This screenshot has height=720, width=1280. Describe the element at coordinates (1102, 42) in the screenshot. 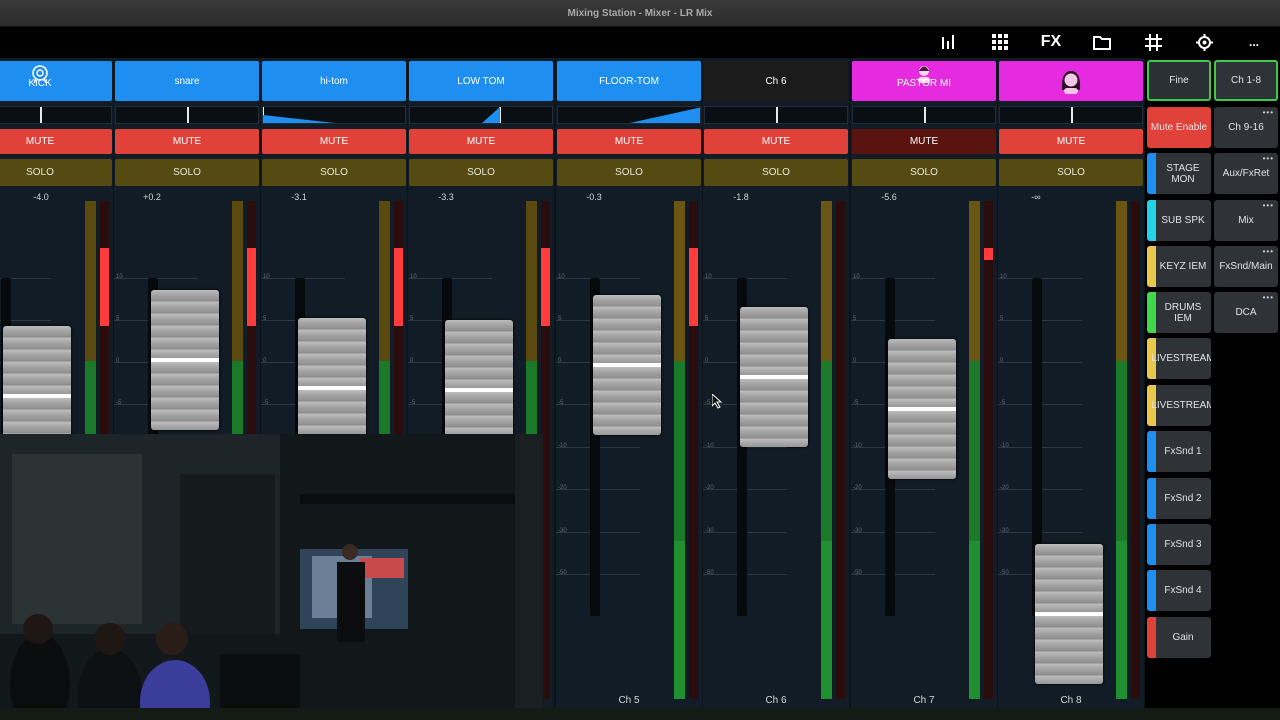

I see `folder-icon` at that location.